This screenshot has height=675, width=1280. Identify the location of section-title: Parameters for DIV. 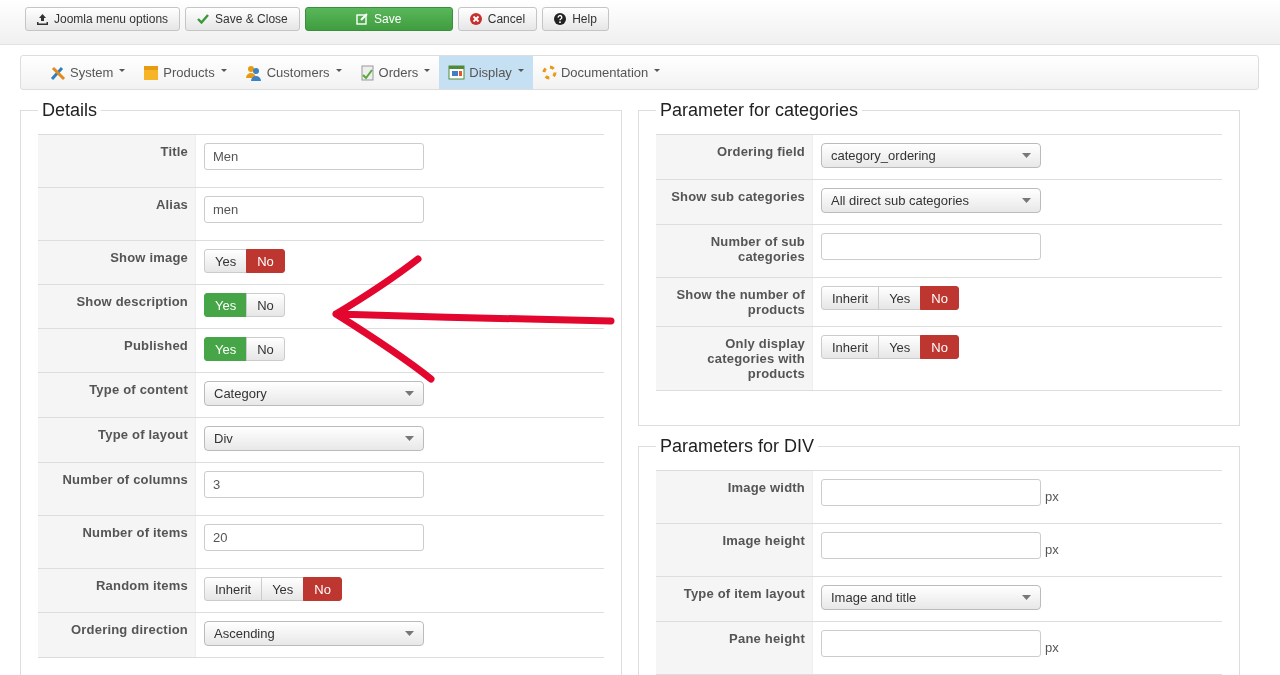
(737, 446).